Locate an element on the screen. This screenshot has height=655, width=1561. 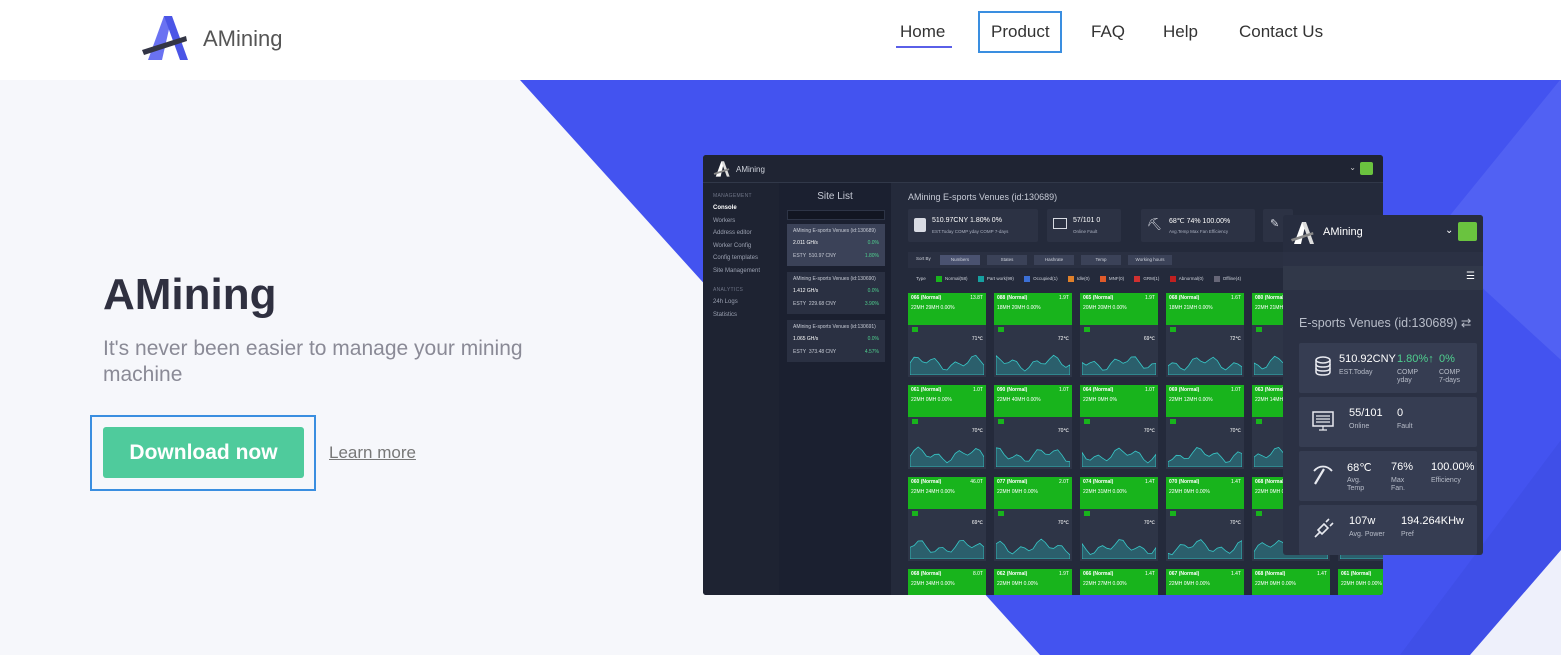
nav-faq: FAQ is located at coordinates (1108, 32).